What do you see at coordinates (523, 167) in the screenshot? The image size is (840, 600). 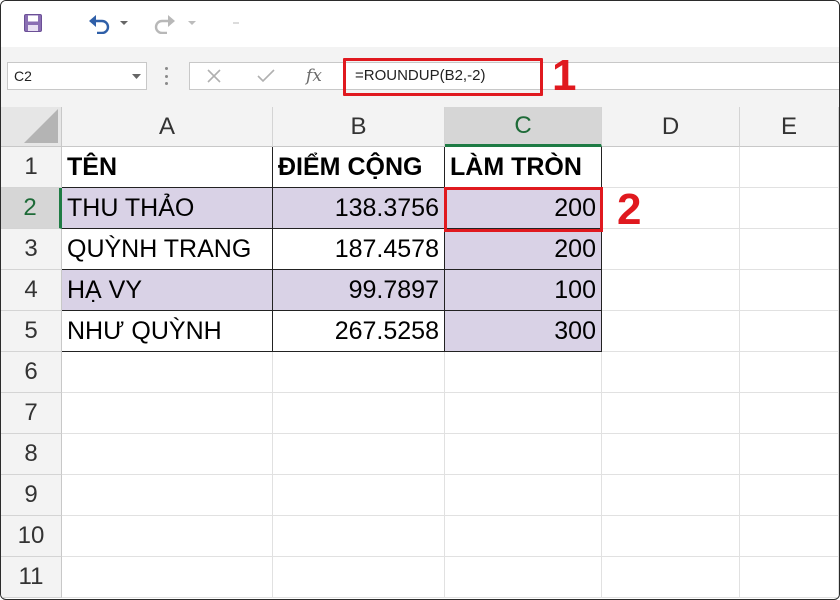 I see `cell-c1: LÀM TRÒN` at bounding box center [523, 167].